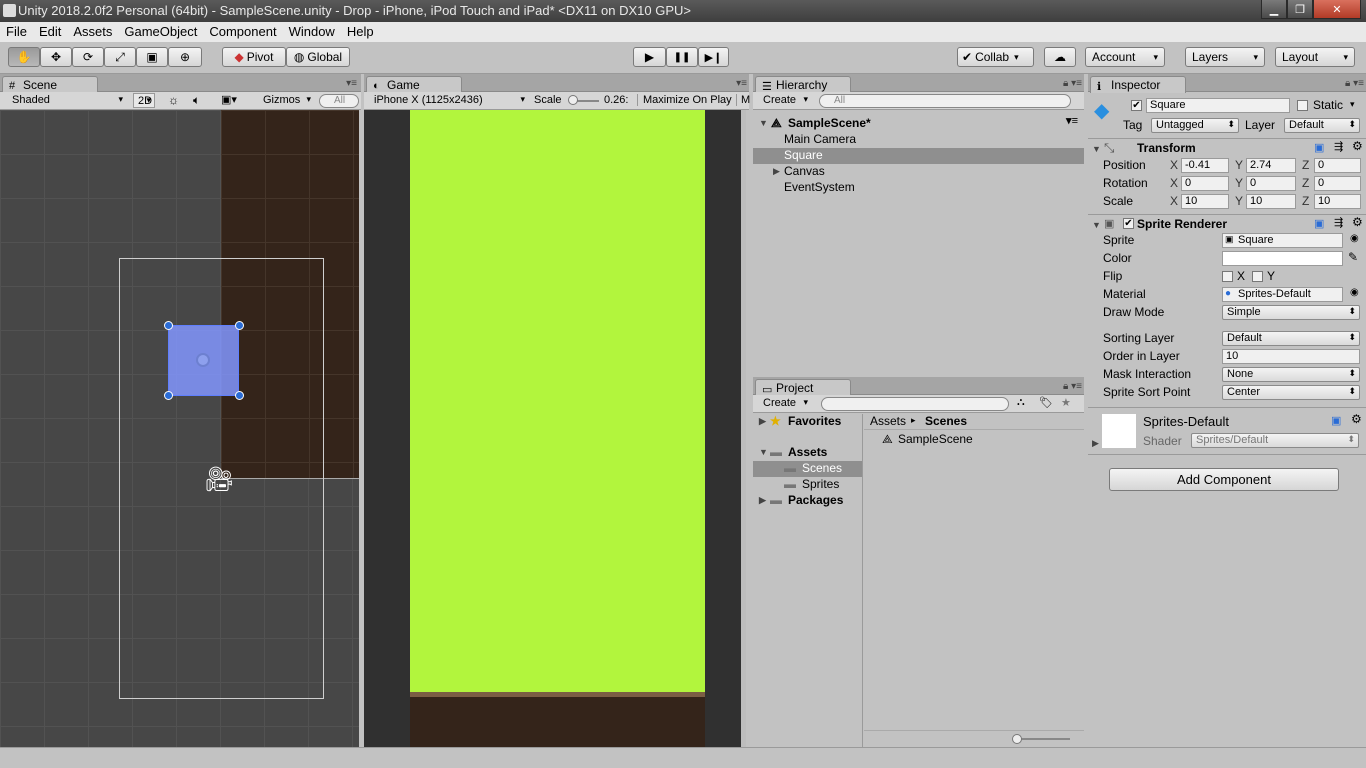 The image size is (1366, 768). I want to click on file-item: ⟁ SampleScene, so click(974, 440).